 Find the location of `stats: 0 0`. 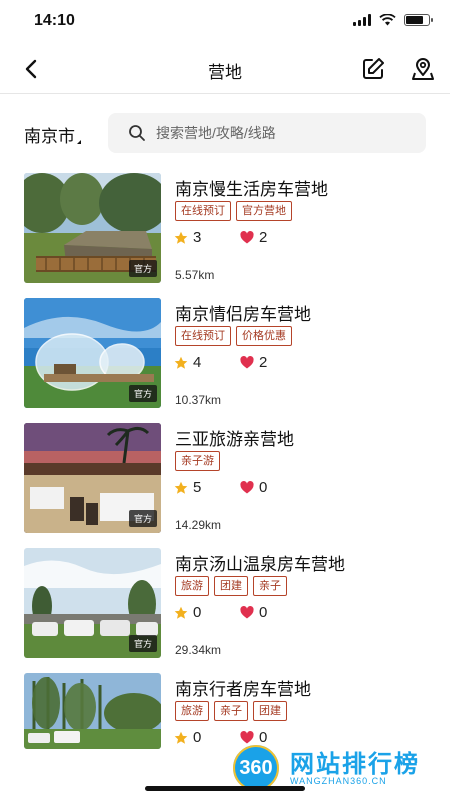

stats: 0 0 is located at coordinates (240, 612).